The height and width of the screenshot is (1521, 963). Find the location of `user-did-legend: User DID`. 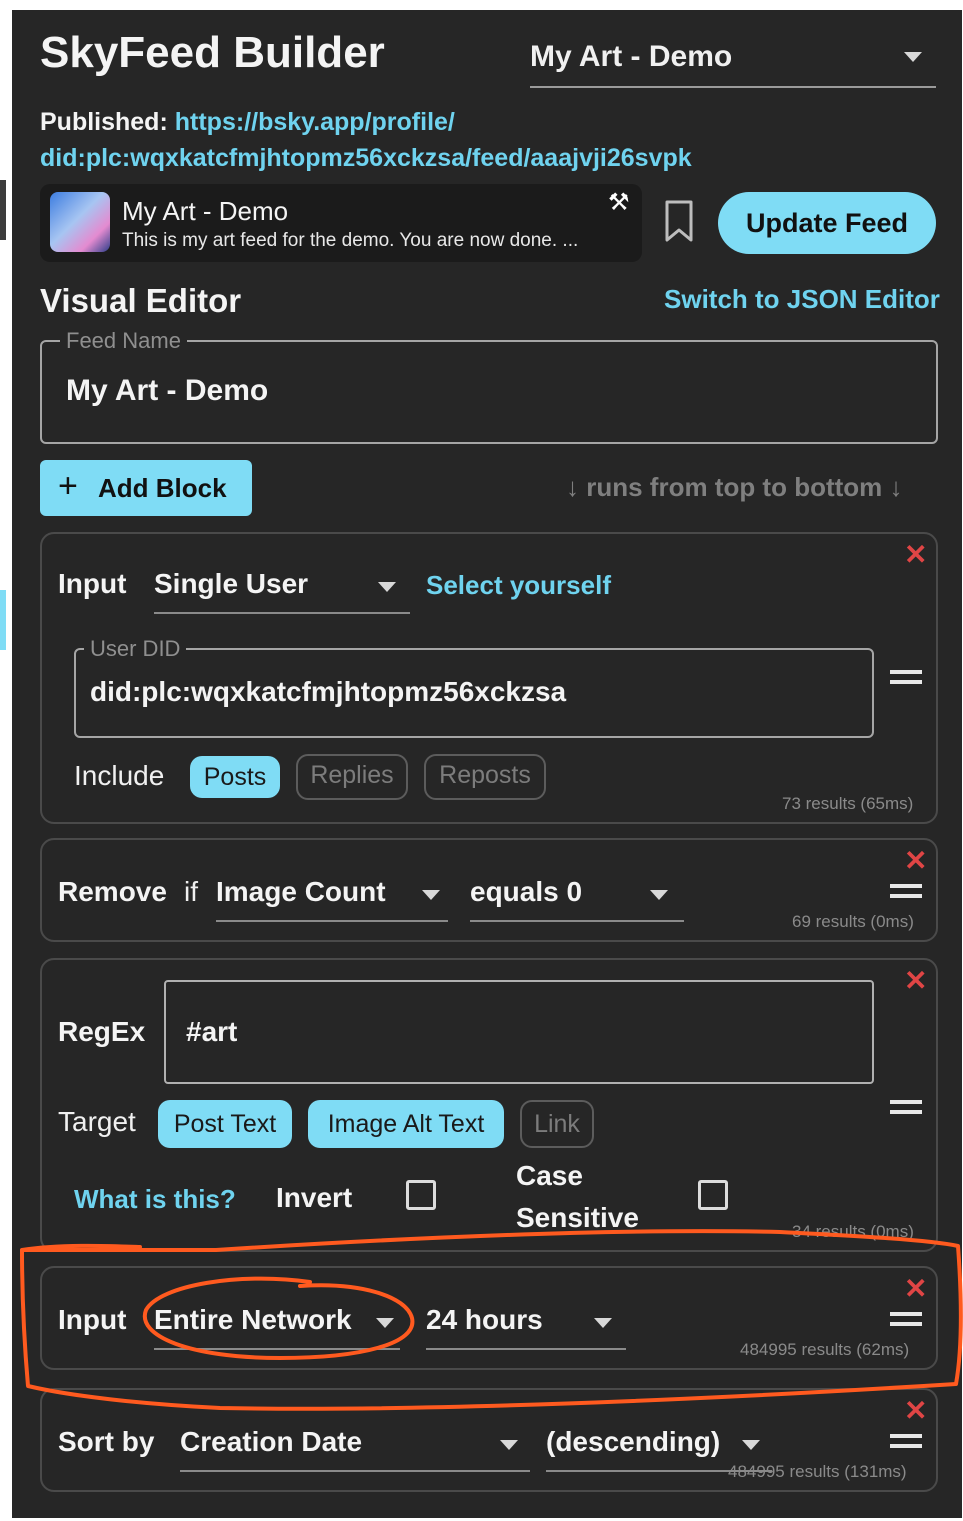

user-did-legend: User DID is located at coordinates (135, 649).